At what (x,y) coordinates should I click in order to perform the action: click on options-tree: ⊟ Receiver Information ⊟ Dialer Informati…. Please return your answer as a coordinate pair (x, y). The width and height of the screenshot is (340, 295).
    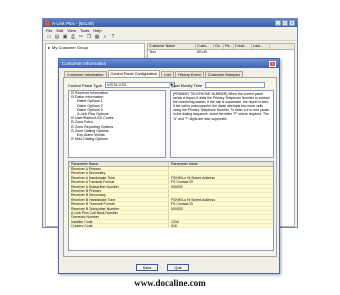
    Looking at the image, I should click on (117, 124).